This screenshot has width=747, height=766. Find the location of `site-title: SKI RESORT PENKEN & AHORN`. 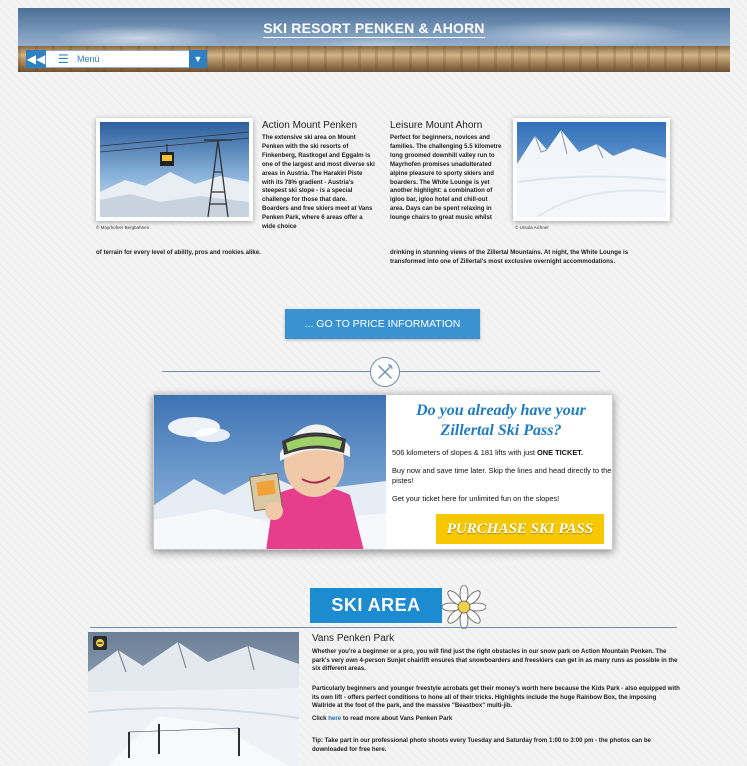

site-title: SKI RESORT PENKEN & AHORN is located at coordinates (374, 29).